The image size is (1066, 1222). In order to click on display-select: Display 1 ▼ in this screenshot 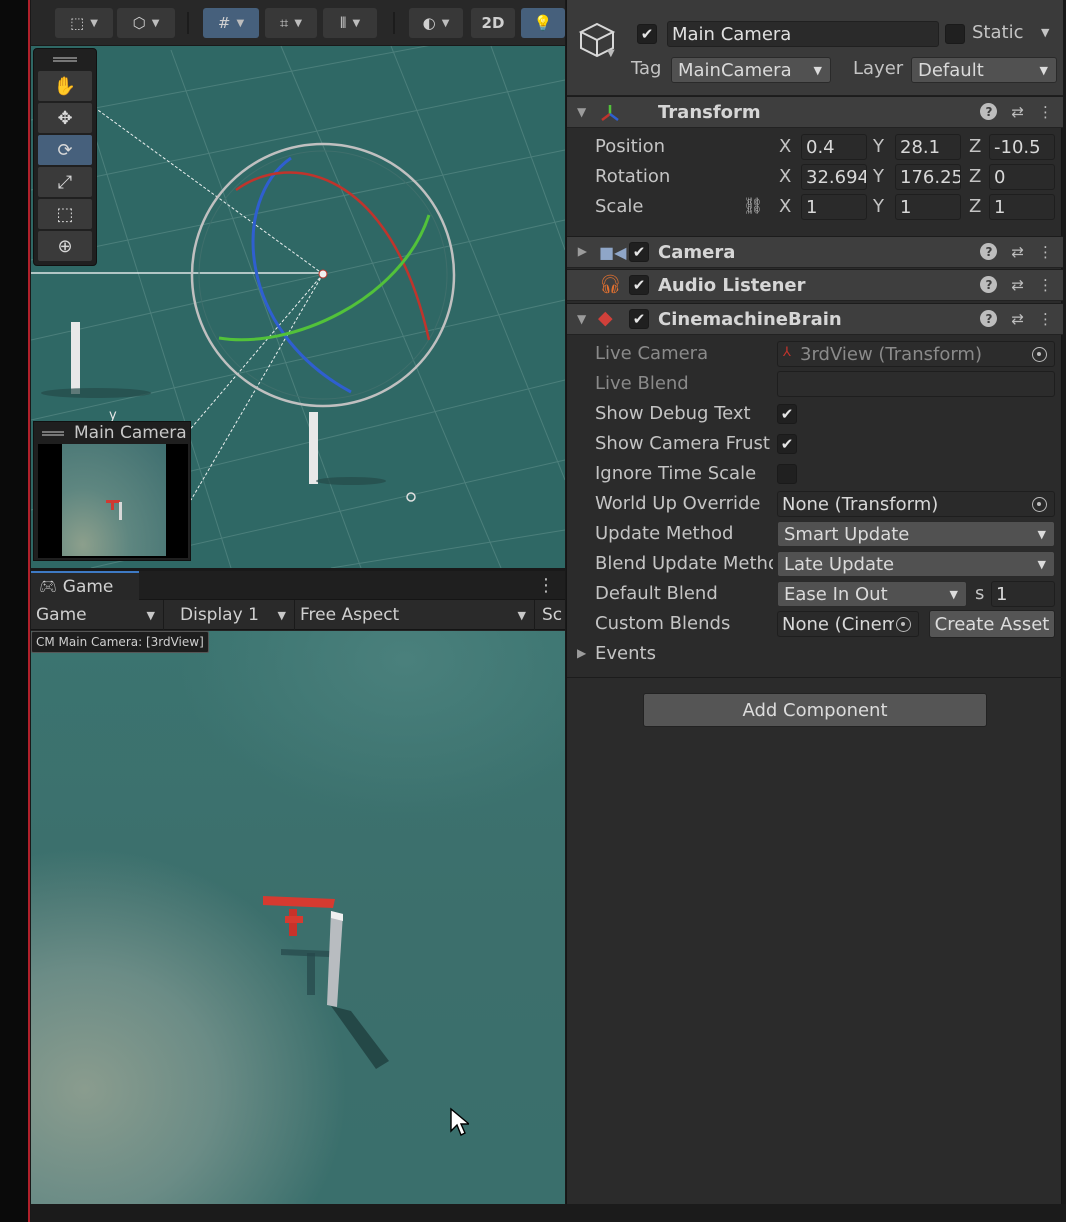, I will do `click(235, 615)`.